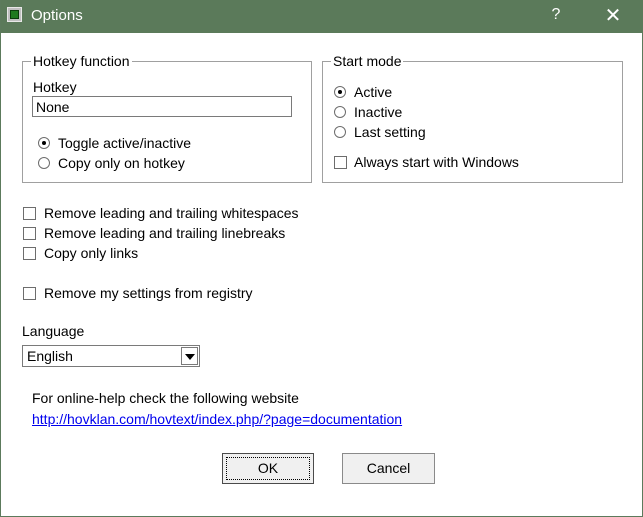  What do you see at coordinates (50, 356) in the screenshot?
I see `language-selected-value: English` at bounding box center [50, 356].